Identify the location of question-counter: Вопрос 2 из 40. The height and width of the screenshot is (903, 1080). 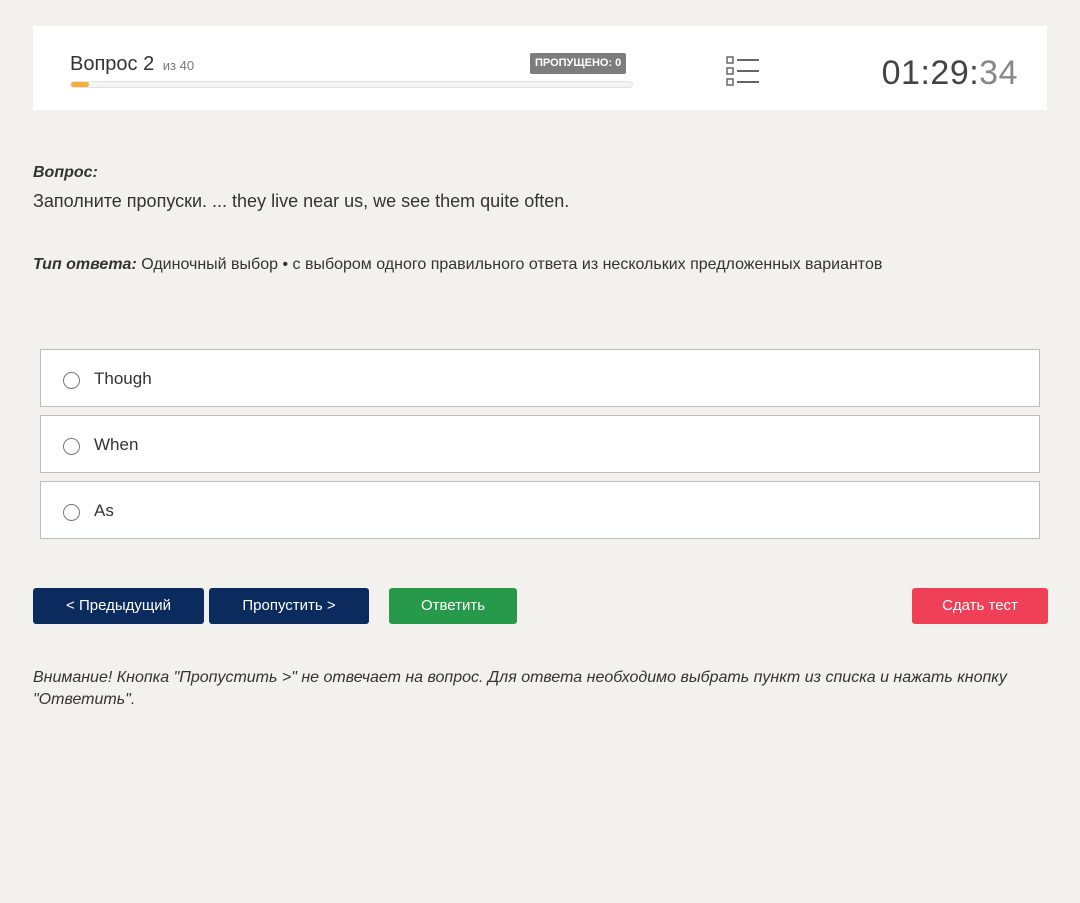
(132, 64).